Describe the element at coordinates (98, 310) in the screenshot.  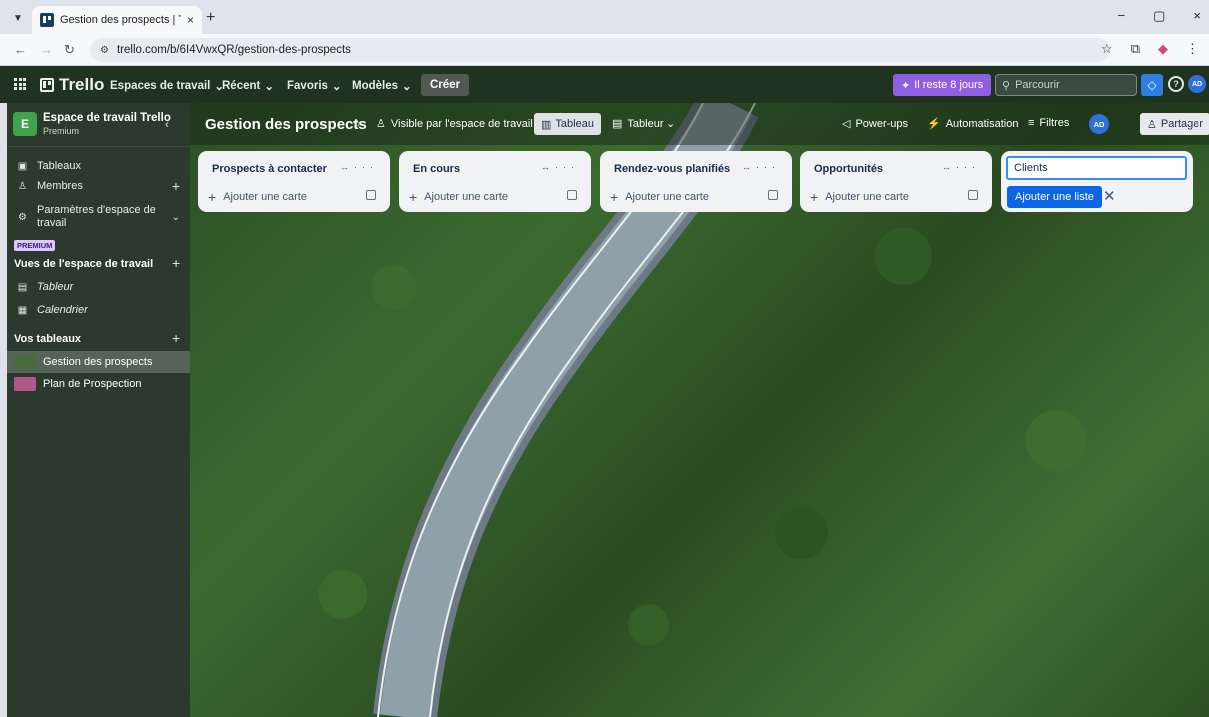
I see `sidebar-item-calendar-view: ▦ Calendrier` at that location.